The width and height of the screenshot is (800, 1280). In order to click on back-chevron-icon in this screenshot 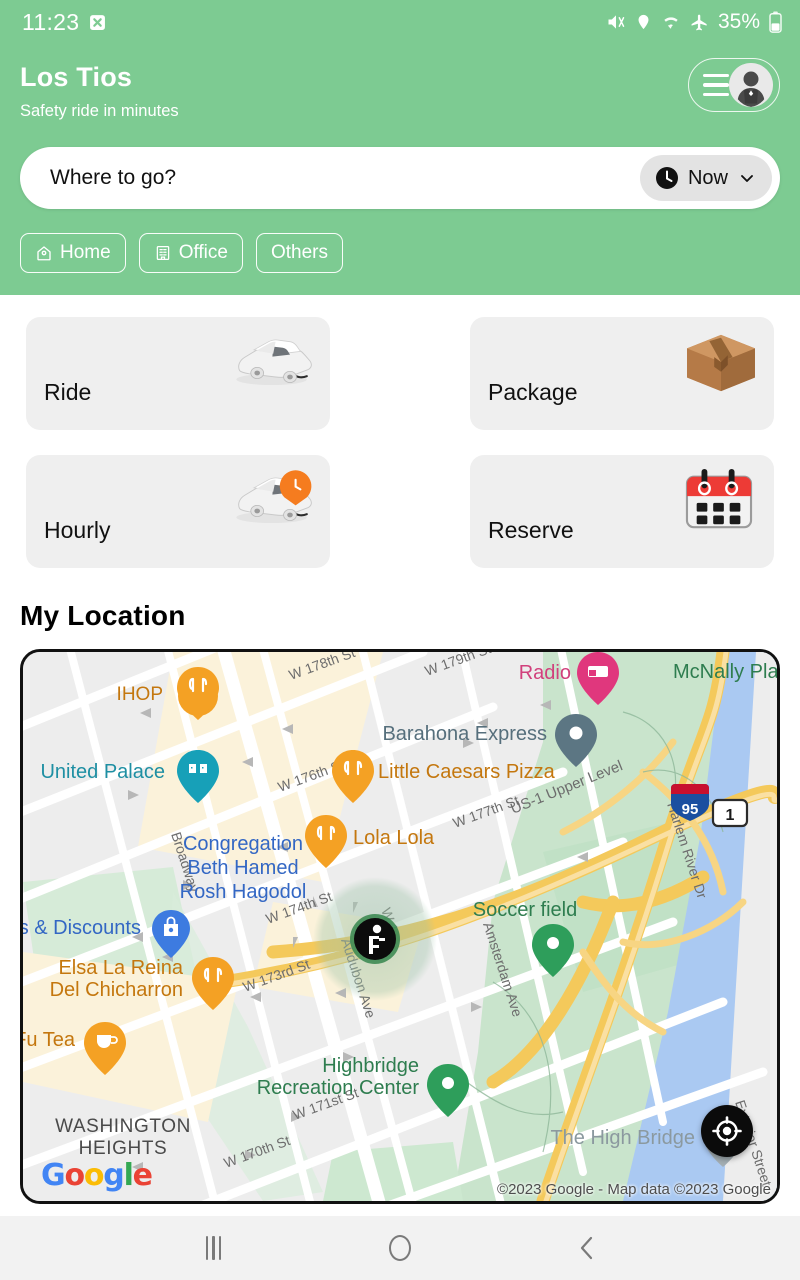, I will do `click(586, 1248)`.